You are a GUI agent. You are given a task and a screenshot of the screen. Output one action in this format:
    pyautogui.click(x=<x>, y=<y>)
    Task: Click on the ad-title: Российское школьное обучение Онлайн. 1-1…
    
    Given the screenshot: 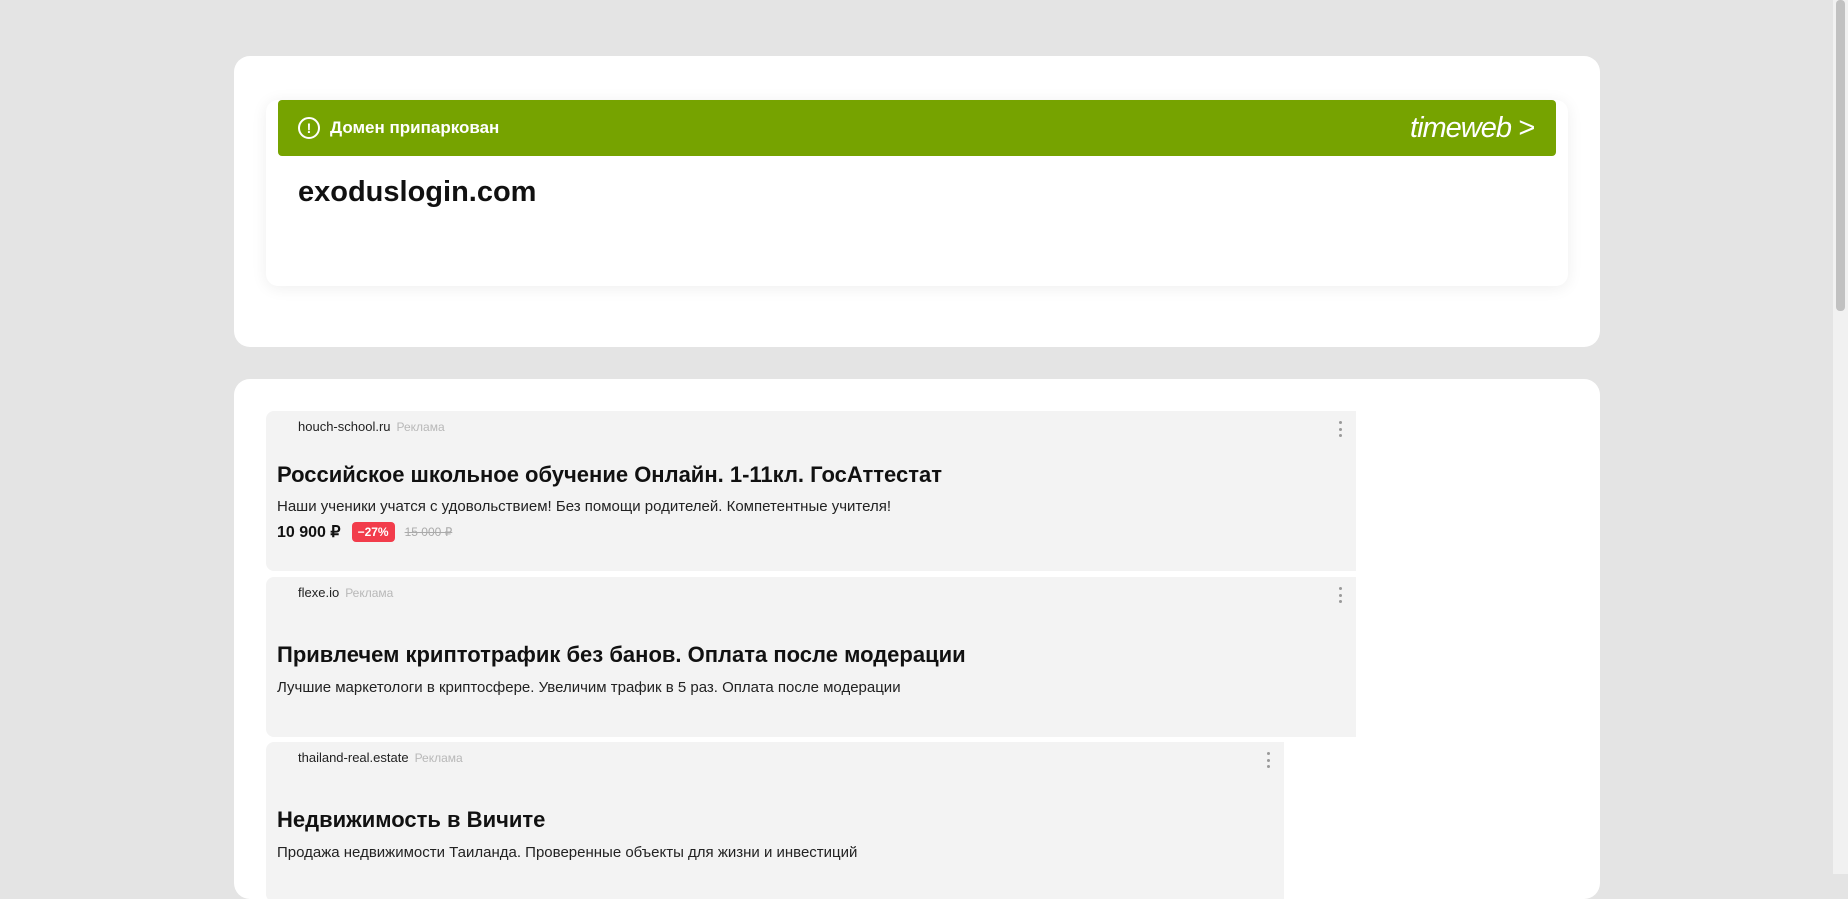 What is the action you would take?
    pyautogui.click(x=609, y=475)
    